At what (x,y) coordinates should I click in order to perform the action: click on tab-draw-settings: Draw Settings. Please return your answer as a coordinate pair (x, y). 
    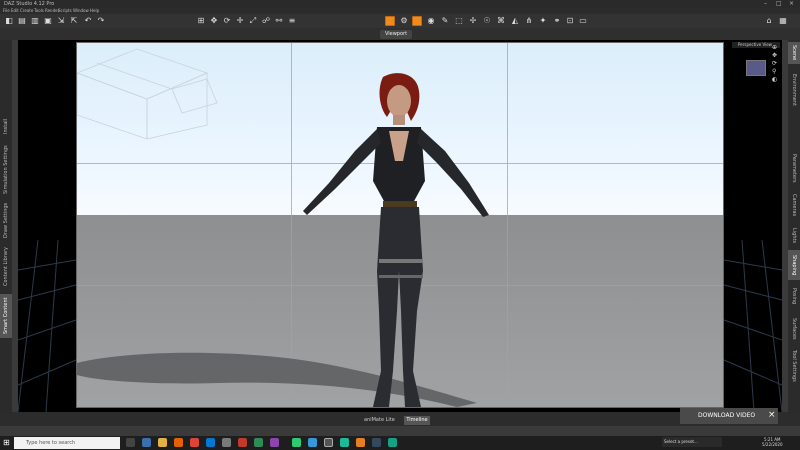
    Looking at the image, I should click on (6, 220).